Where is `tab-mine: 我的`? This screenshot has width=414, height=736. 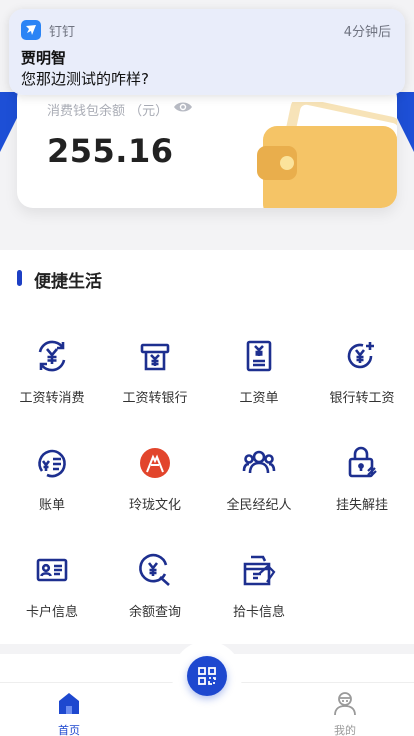 tab-mine: 我的 is located at coordinates (345, 709).